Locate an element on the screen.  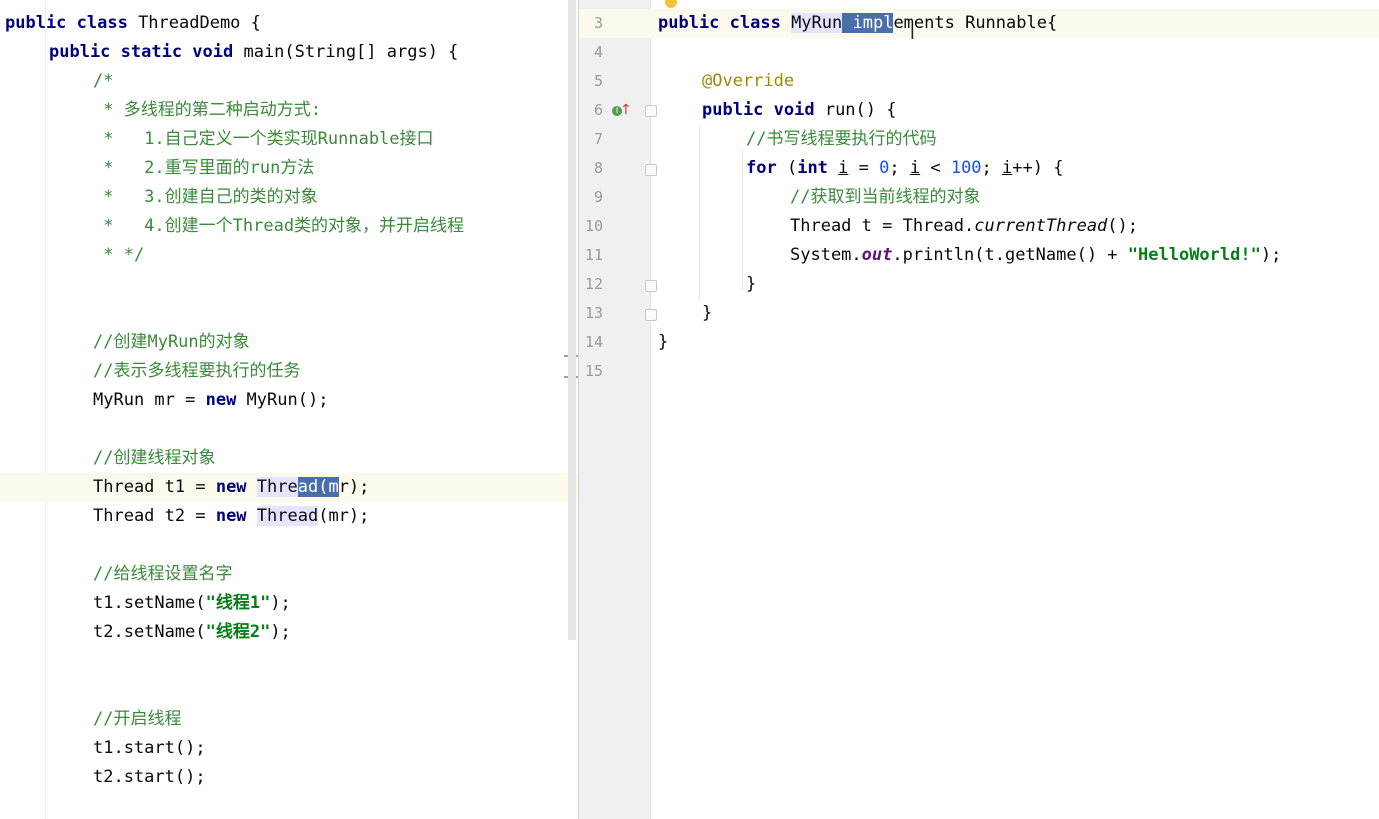
code-line: 5 @Override is located at coordinates (979, 81).